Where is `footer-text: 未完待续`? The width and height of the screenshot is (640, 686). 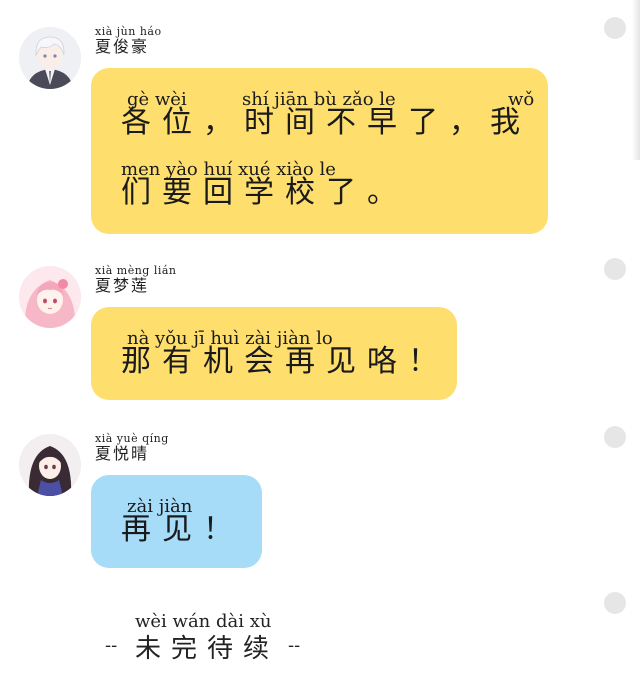 footer-text: 未完待续 is located at coordinates (207, 649).